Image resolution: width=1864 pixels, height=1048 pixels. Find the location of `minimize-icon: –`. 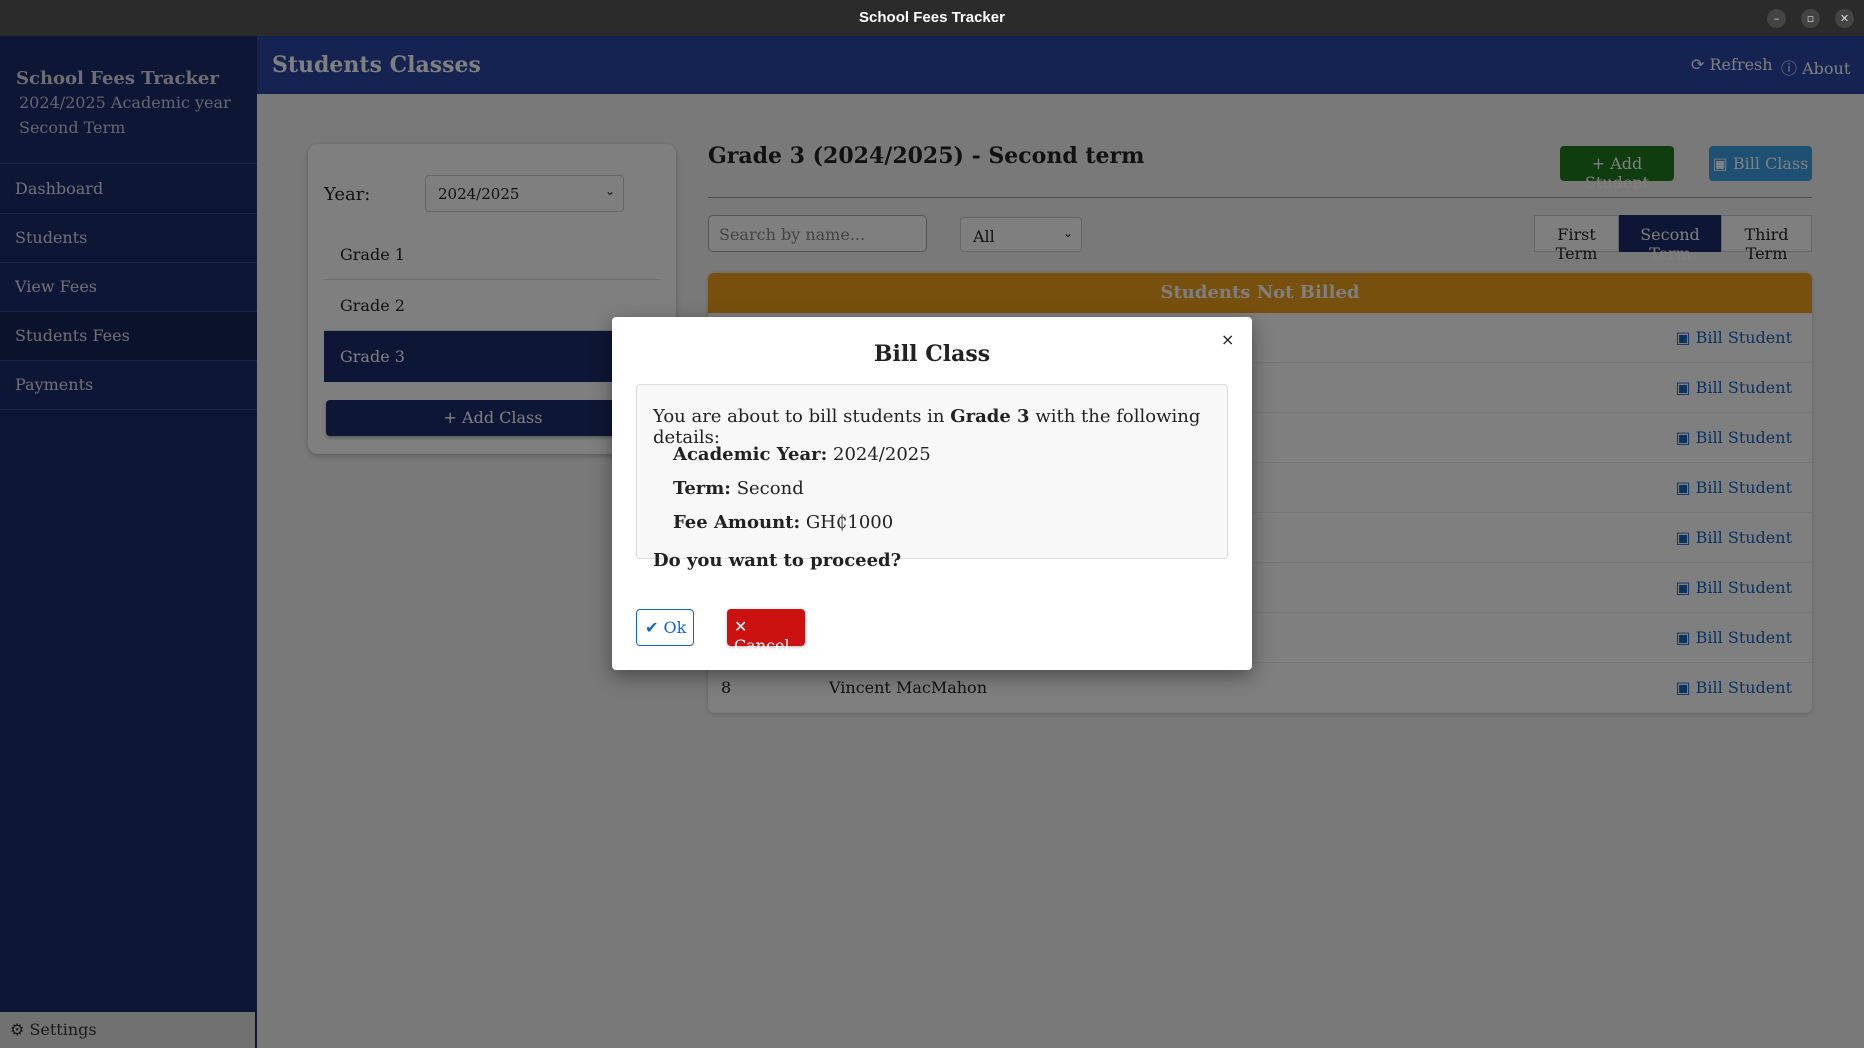

minimize-icon: – is located at coordinates (1776, 18).